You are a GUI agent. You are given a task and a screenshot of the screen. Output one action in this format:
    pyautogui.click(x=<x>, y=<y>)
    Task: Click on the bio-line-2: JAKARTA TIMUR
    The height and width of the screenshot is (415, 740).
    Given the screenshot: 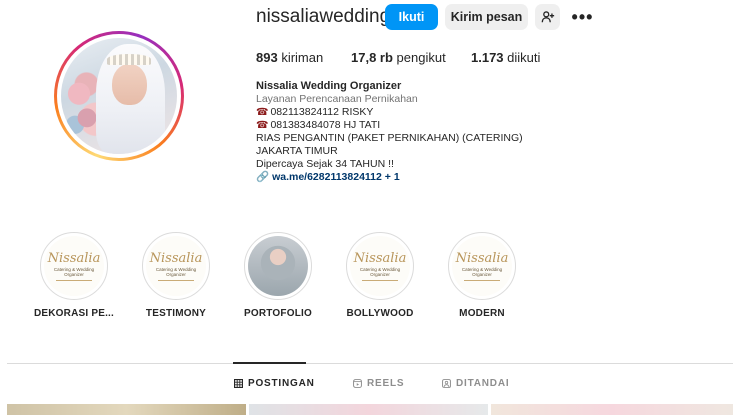 What is the action you would take?
    pyautogui.click(x=297, y=151)
    